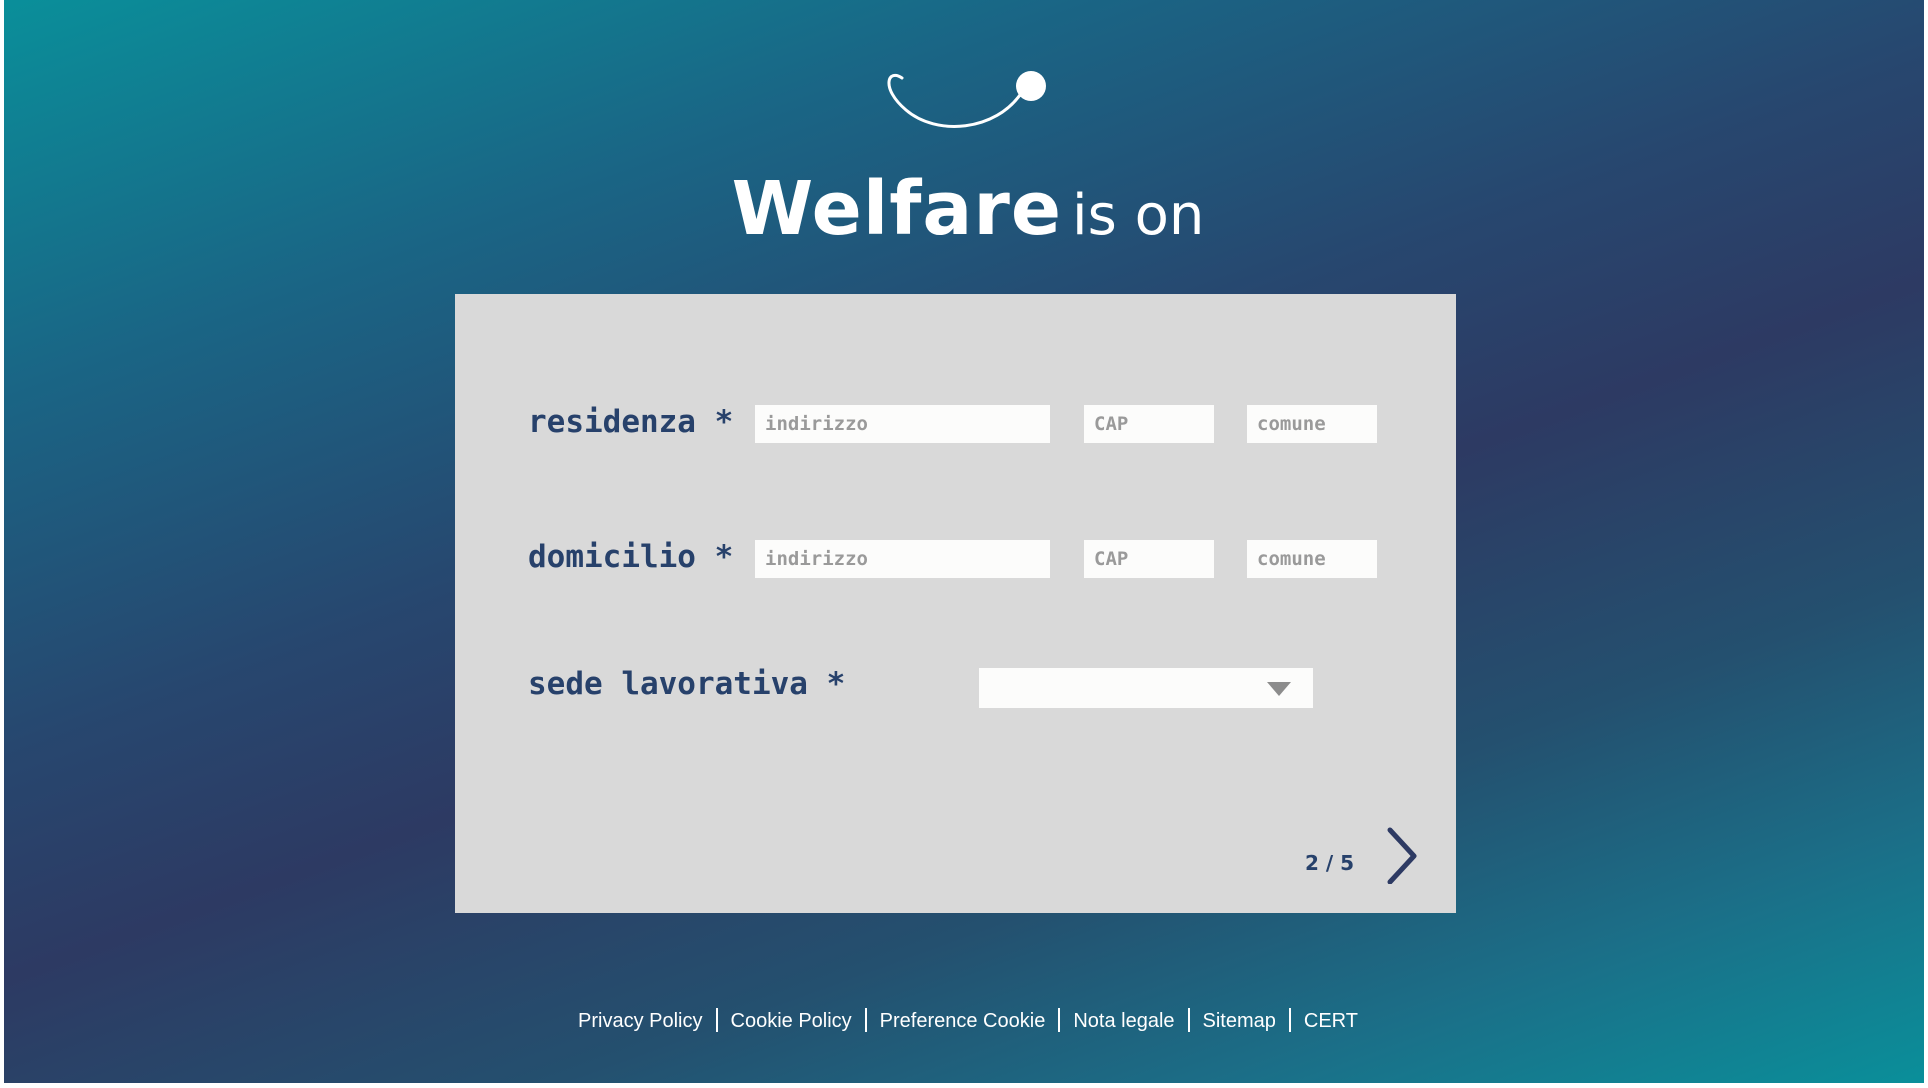 The height and width of the screenshot is (1088, 1928). What do you see at coordinates (791, 1021) in the screenshot?
I see `footer-link-cookie-policy: Cookie Policy` at bounding box center [791, 1021].